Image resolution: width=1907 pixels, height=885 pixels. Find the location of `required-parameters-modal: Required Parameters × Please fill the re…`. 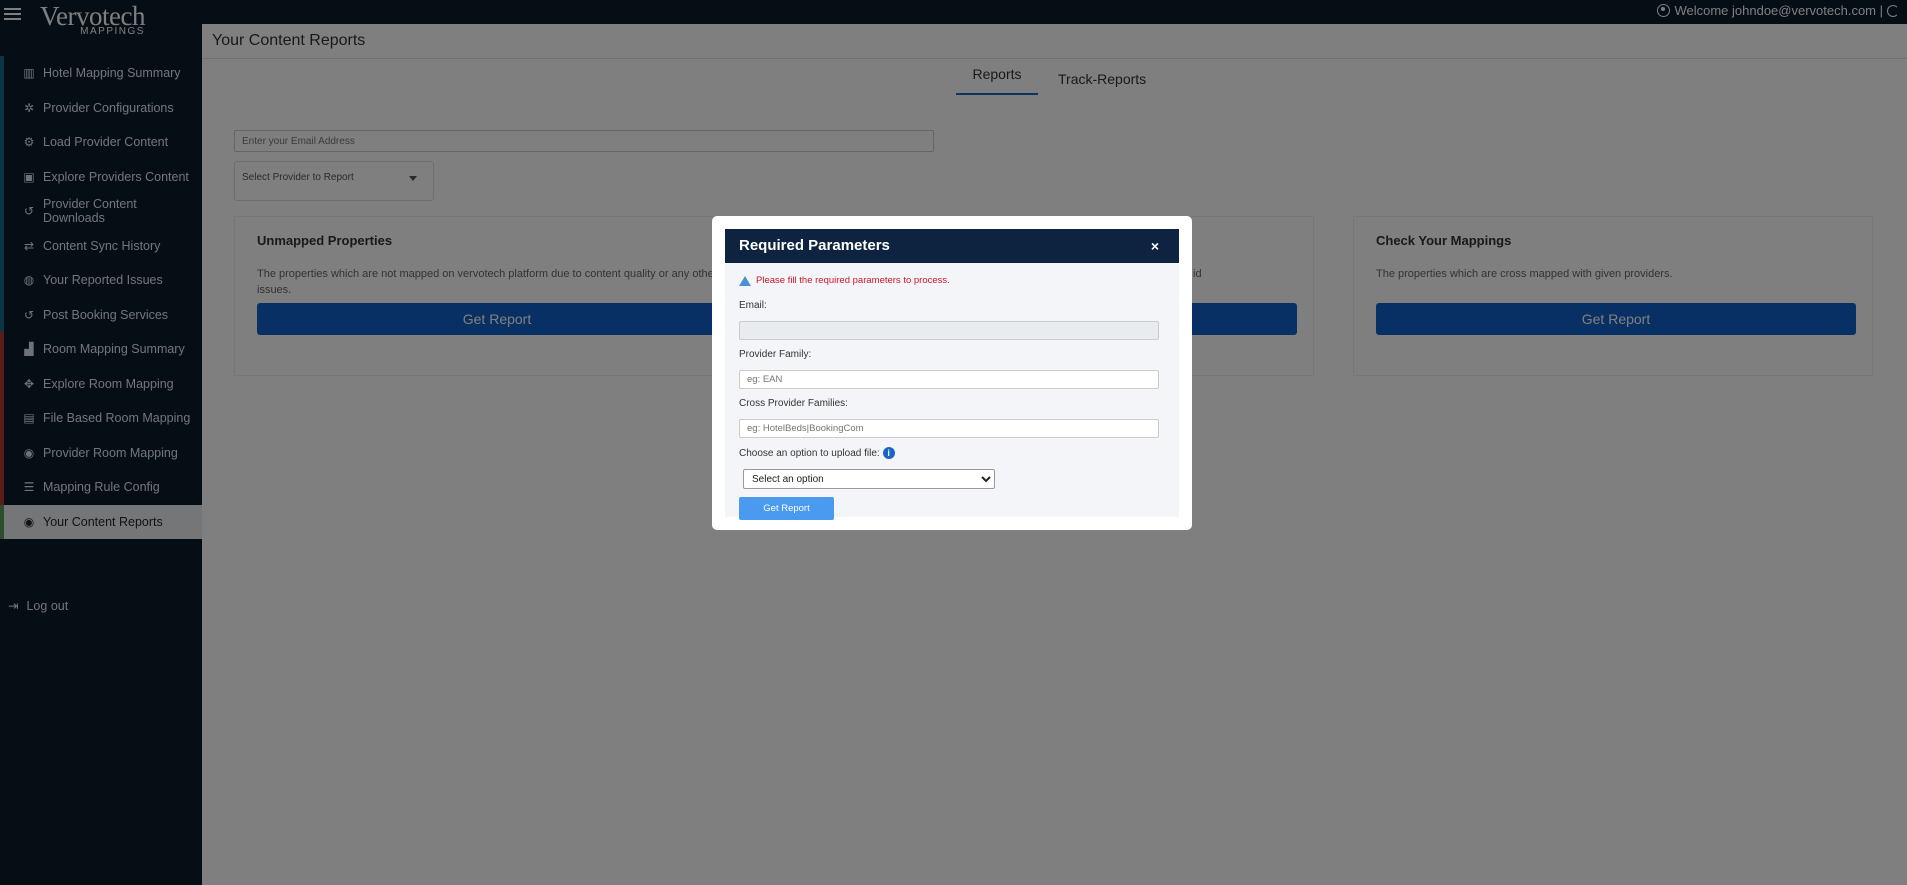

required-parameters-modal: Required Parameters × Please fill the re… is located at coordinates (952, 373).